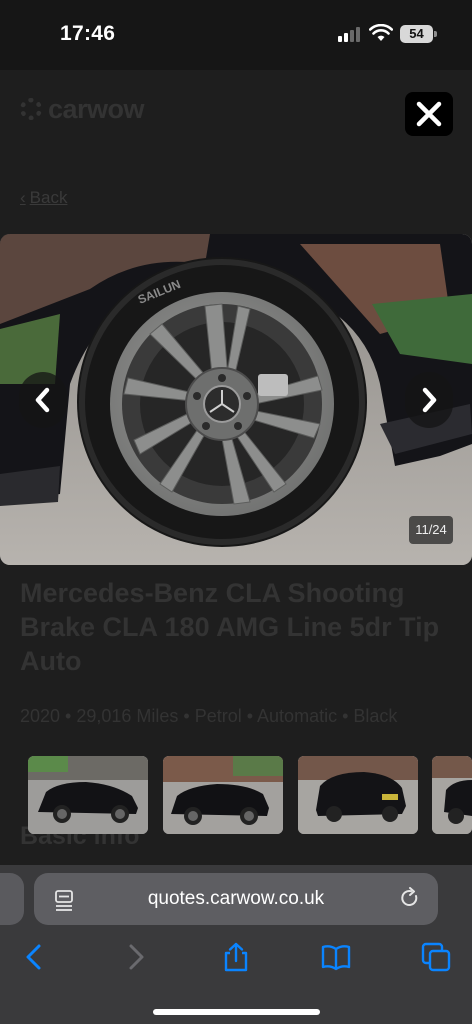 The image size is (472, 1024). What do you see at coordinates (431, 530) in the screenshot?
I see `gallery-counter: 11/24` at bounding box center [431, 530].